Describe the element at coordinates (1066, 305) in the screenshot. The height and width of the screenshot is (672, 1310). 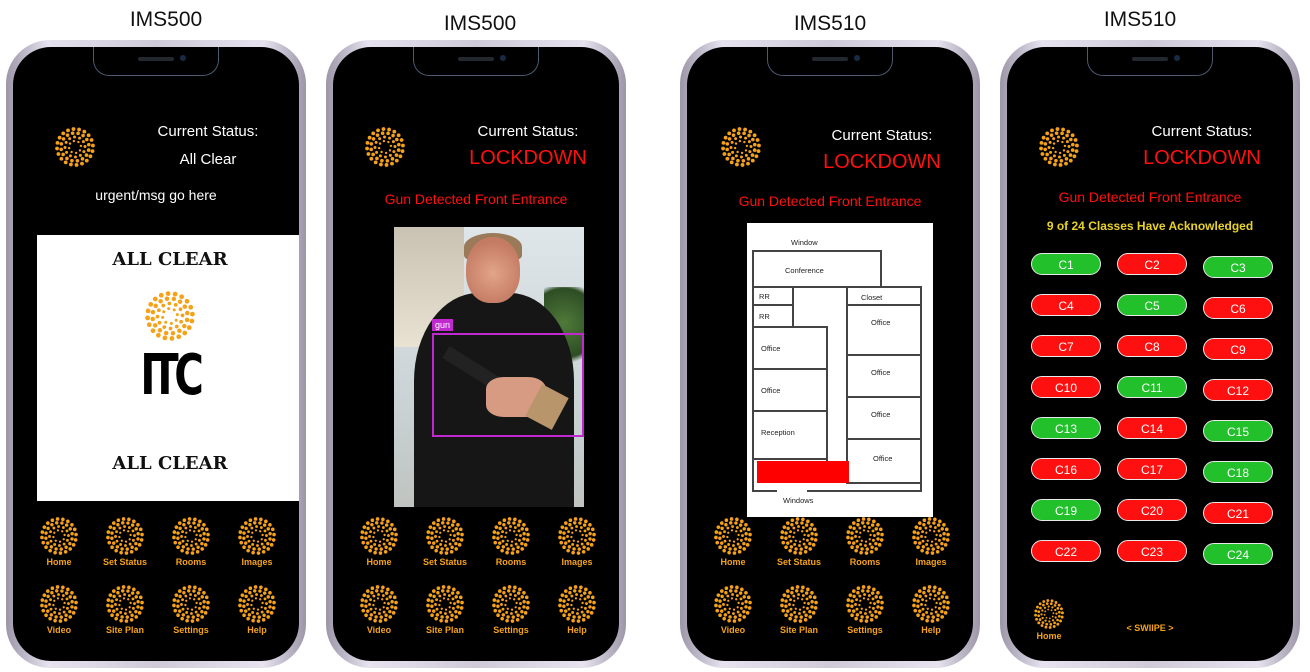
I see `class-button-c4: C4` at that location.